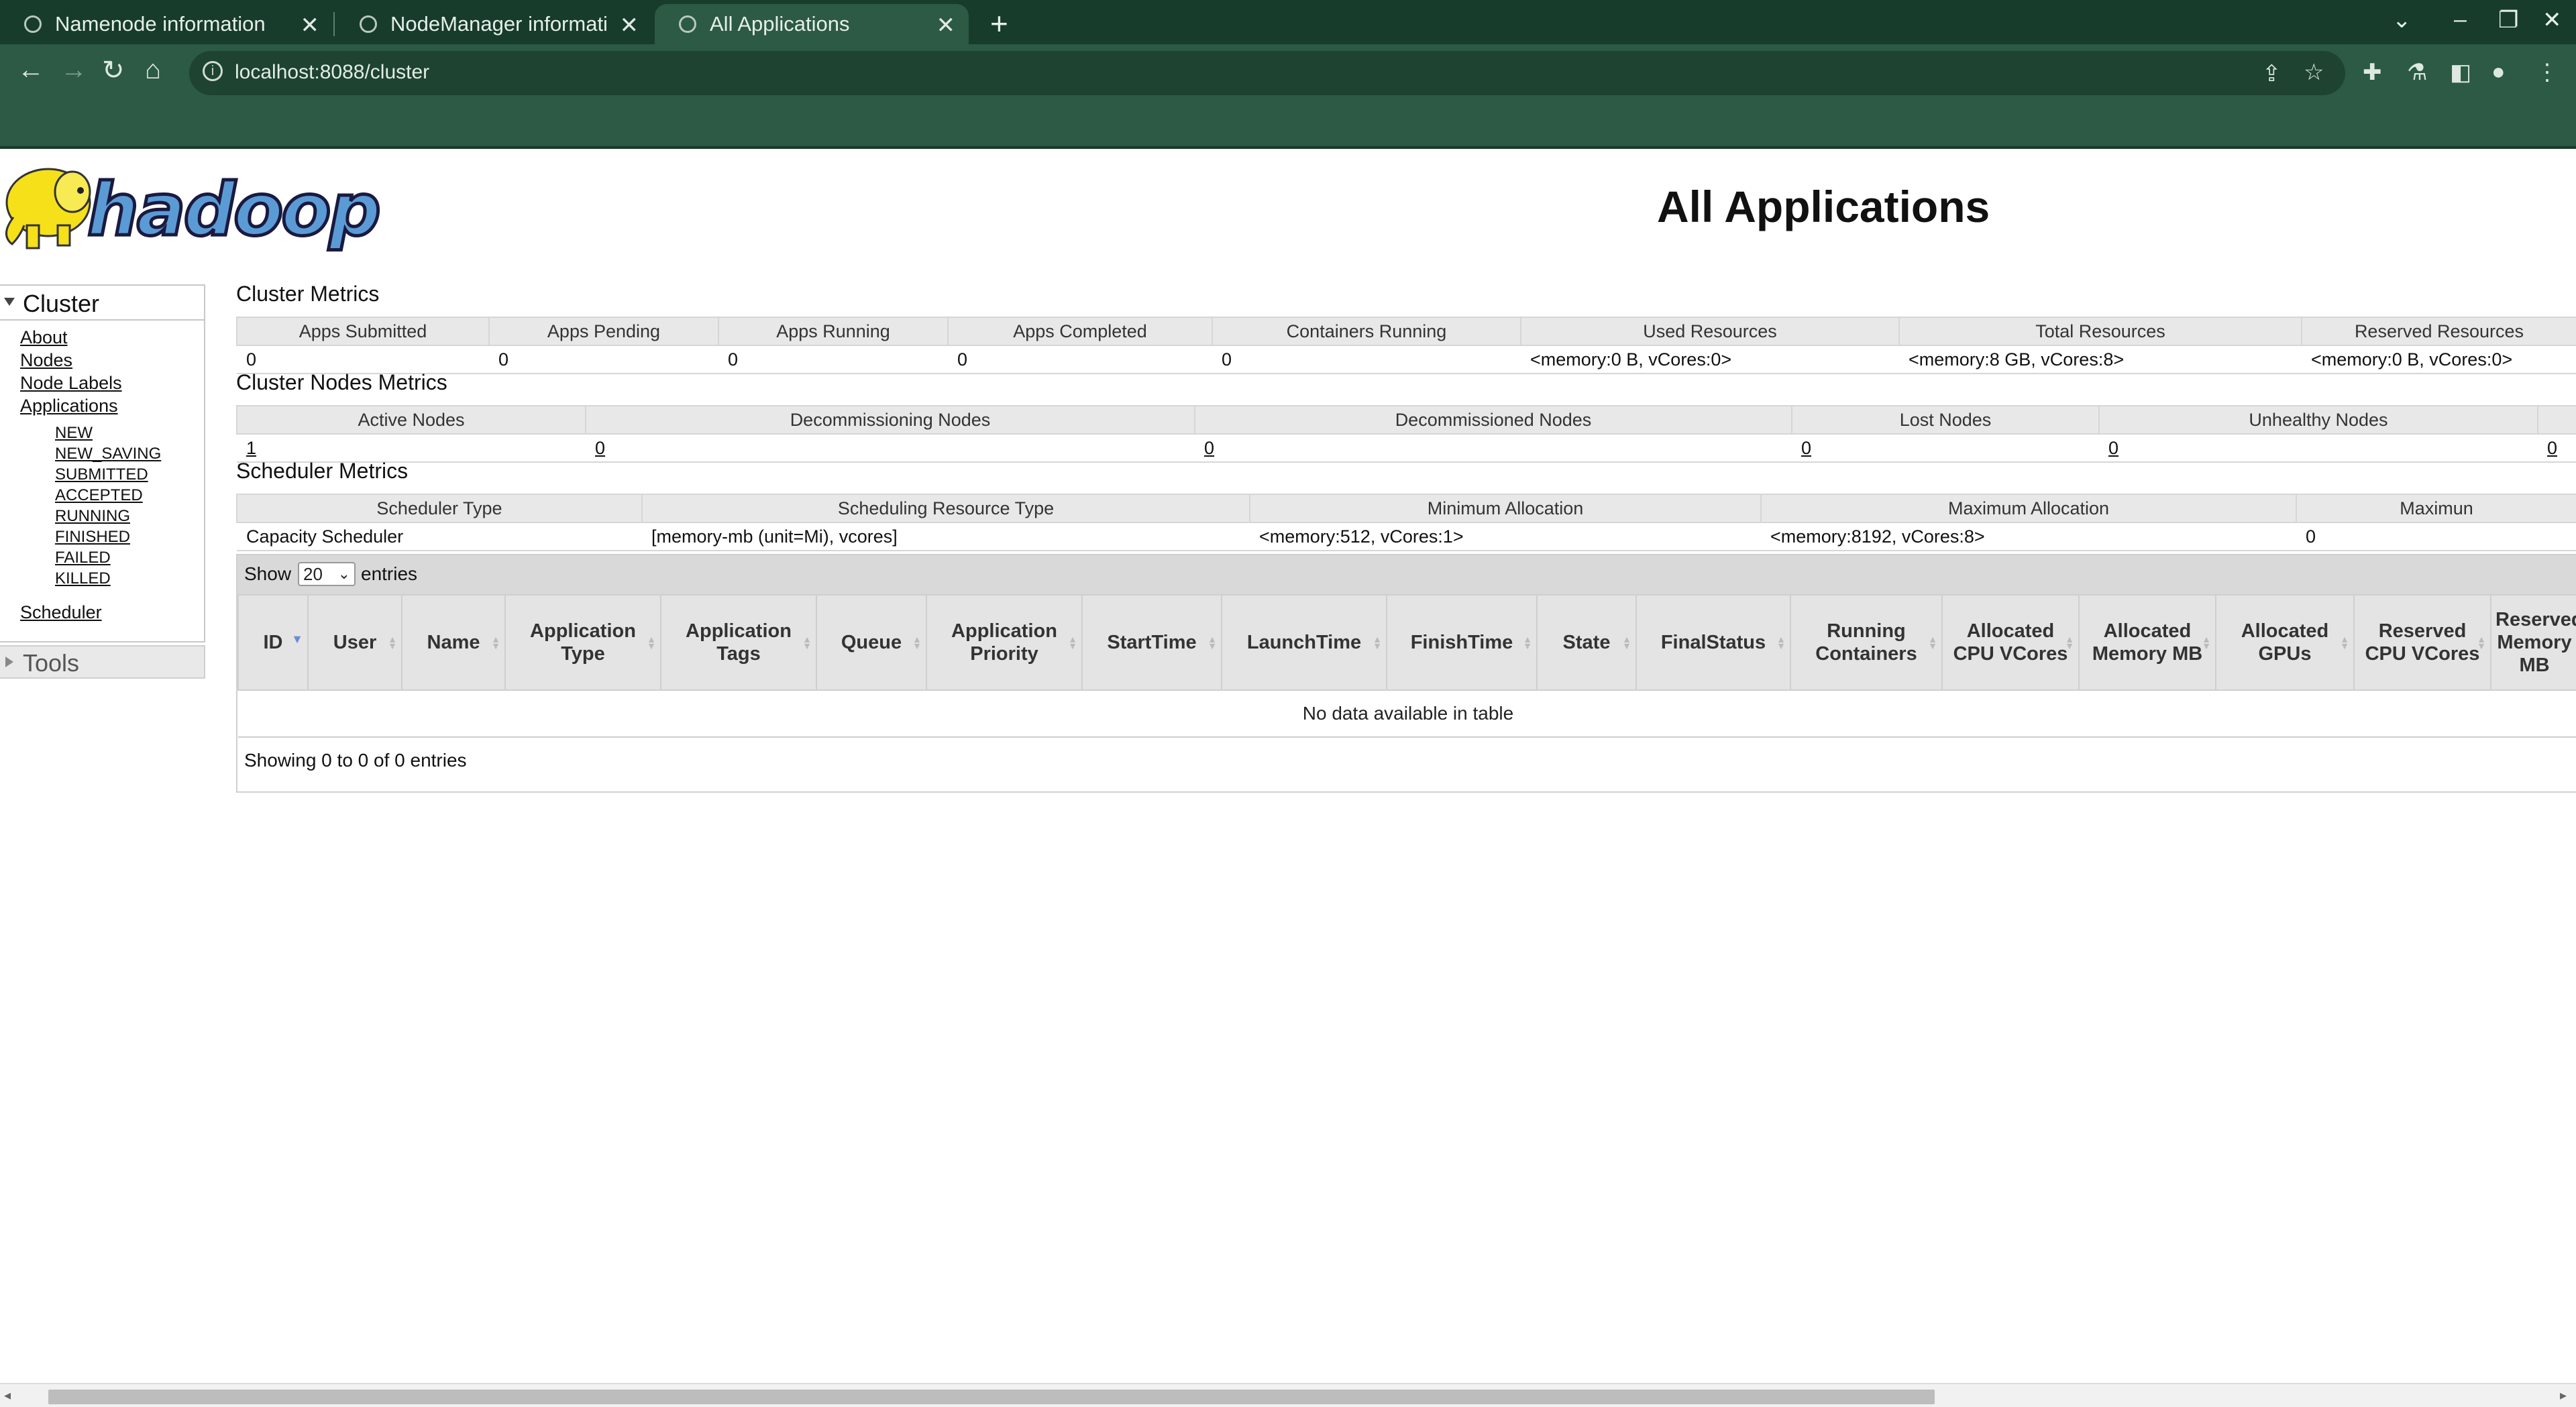 The width and height of the screenshot is (2576, 1407). Describe the element at coordinates (2498, 72) in the screenshot. I see `profile-avatar-icon: ●` at that location.